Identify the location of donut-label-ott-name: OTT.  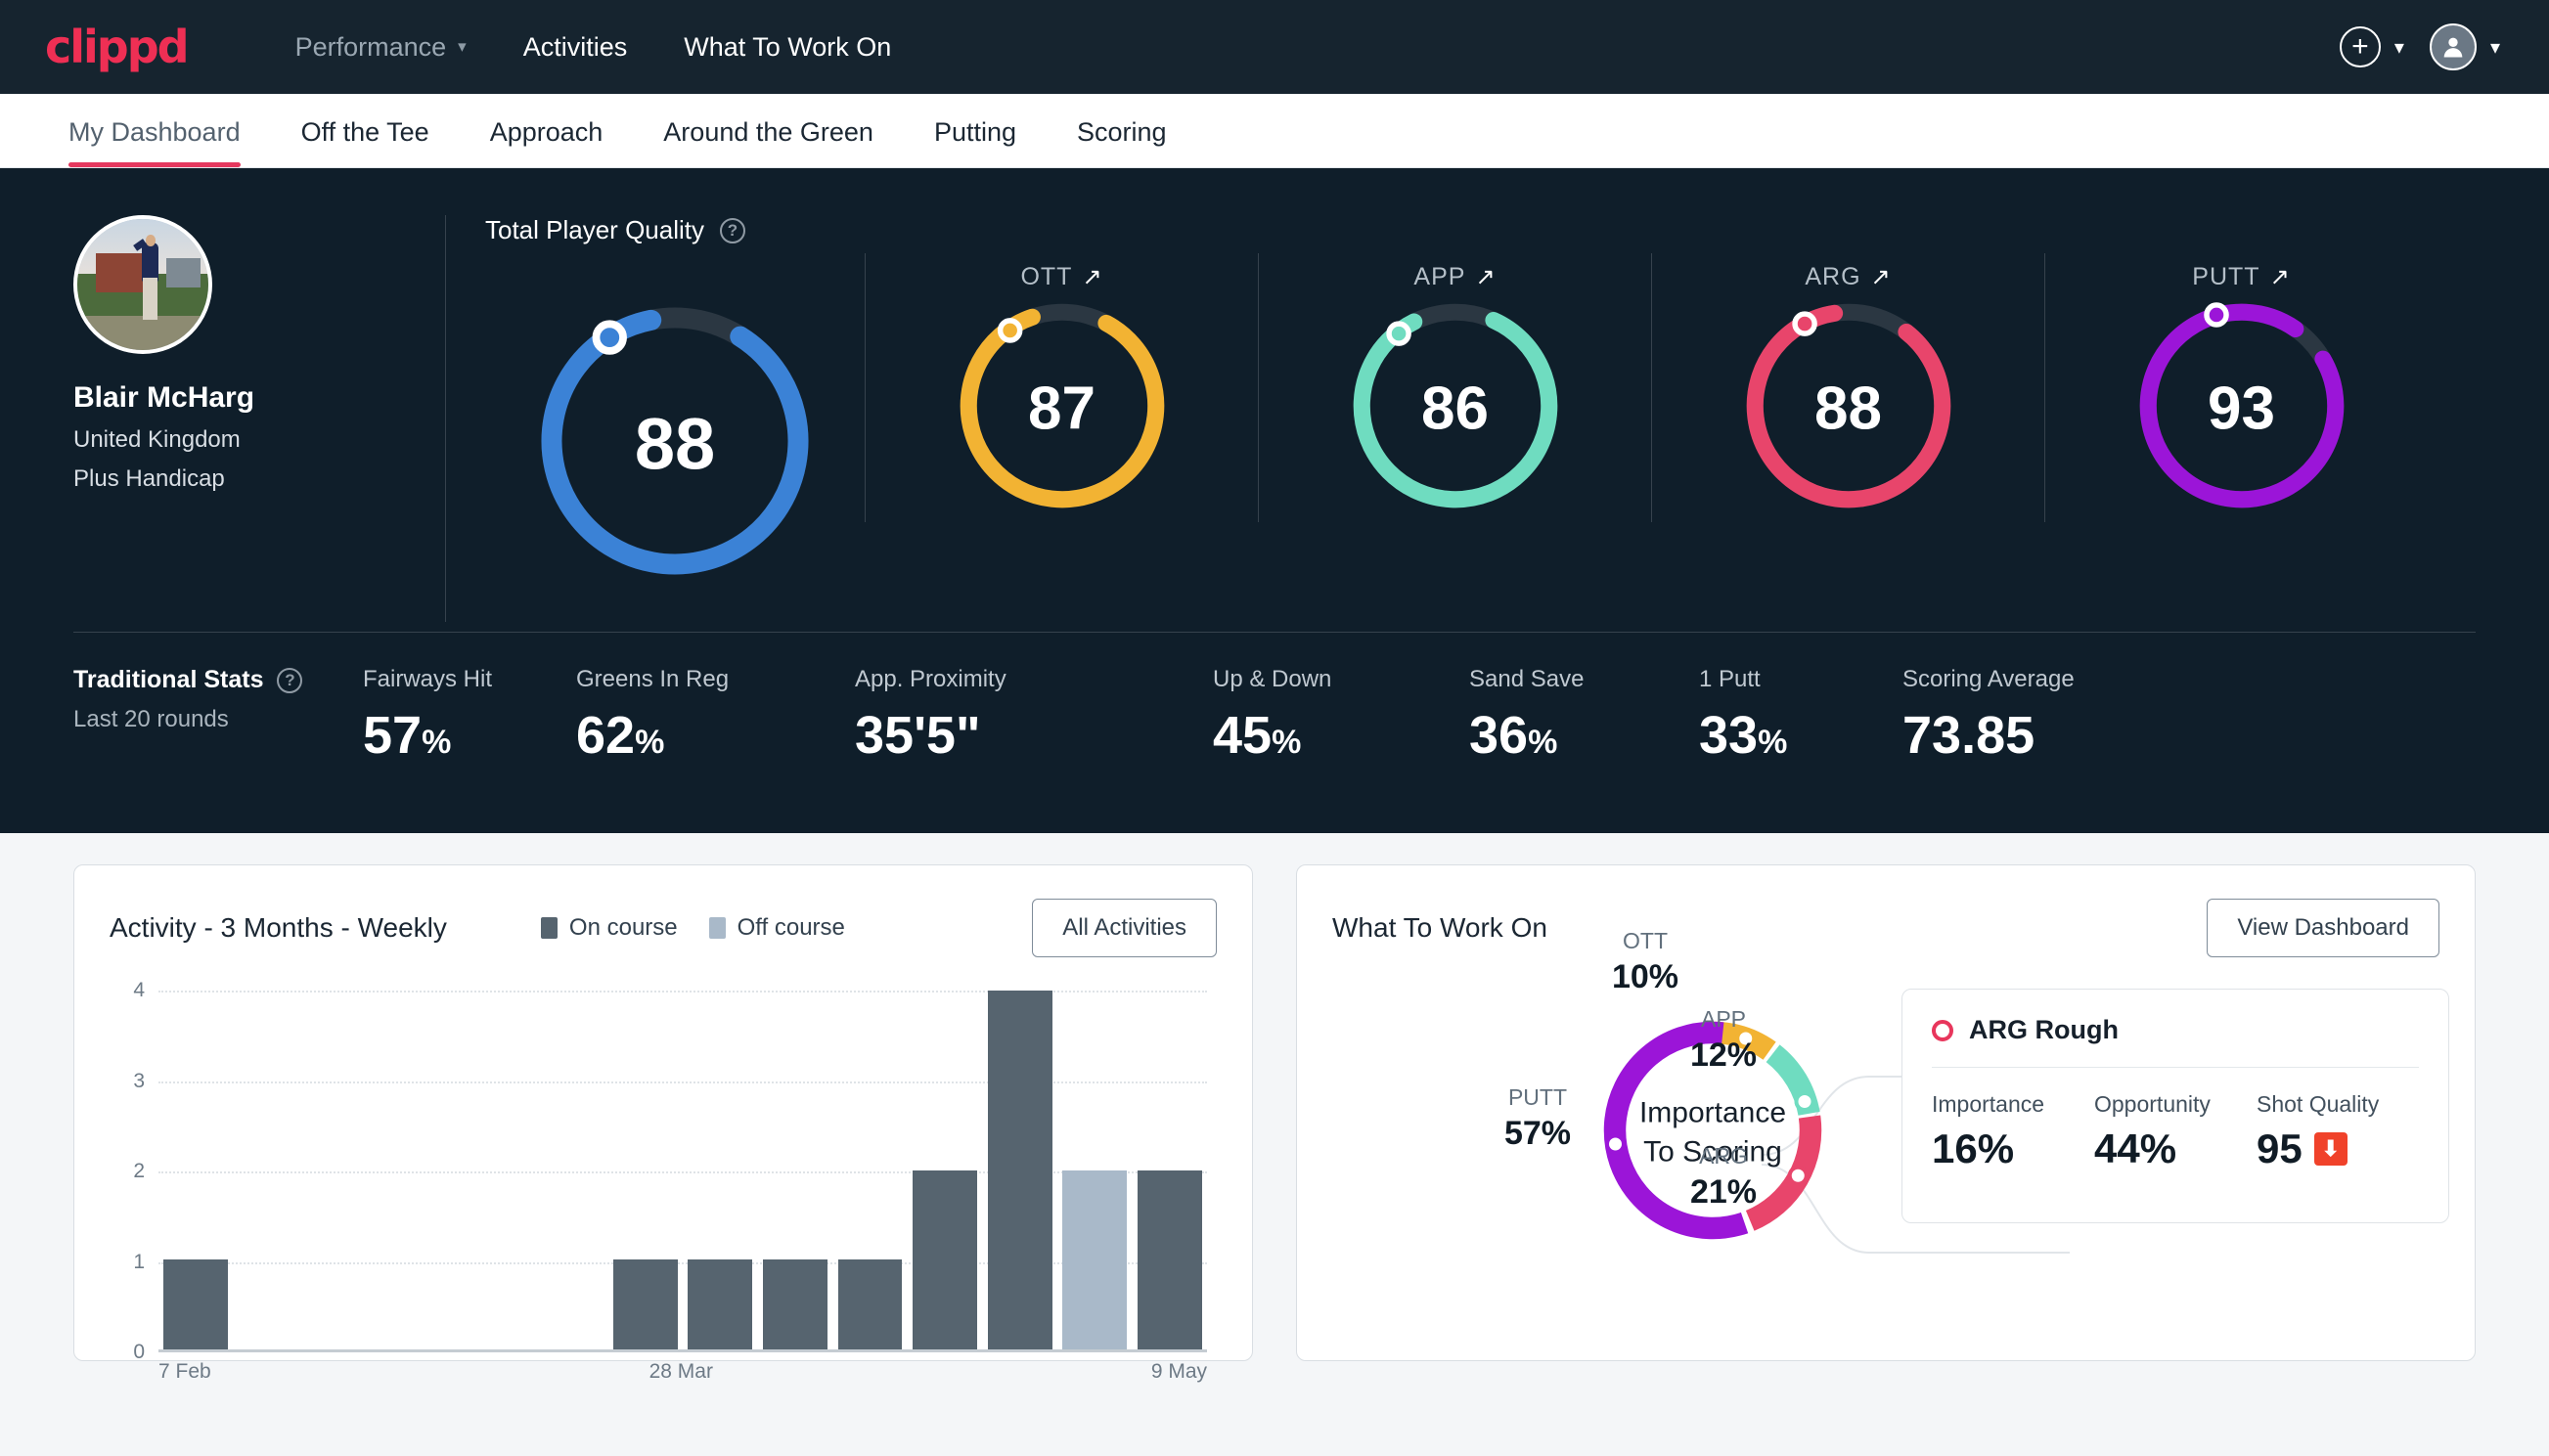
(1646, 940).